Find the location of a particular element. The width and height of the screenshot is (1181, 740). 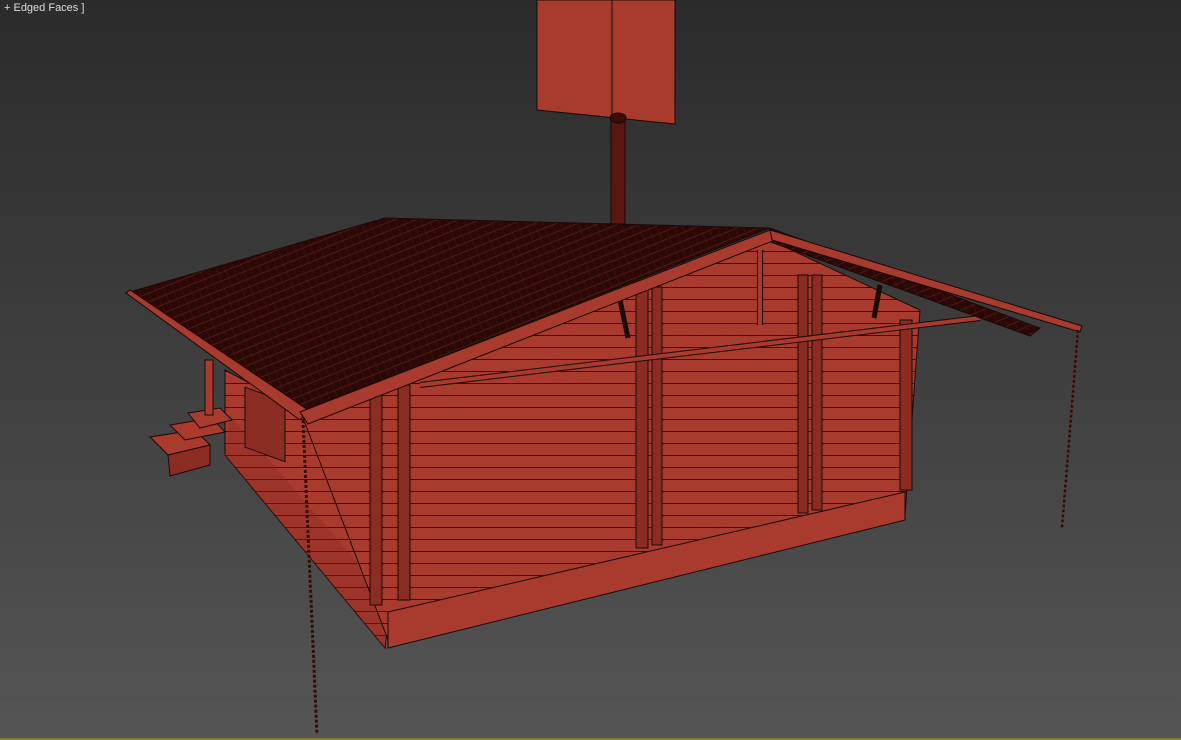

cabin-steps is located at coordinates (190, 418).